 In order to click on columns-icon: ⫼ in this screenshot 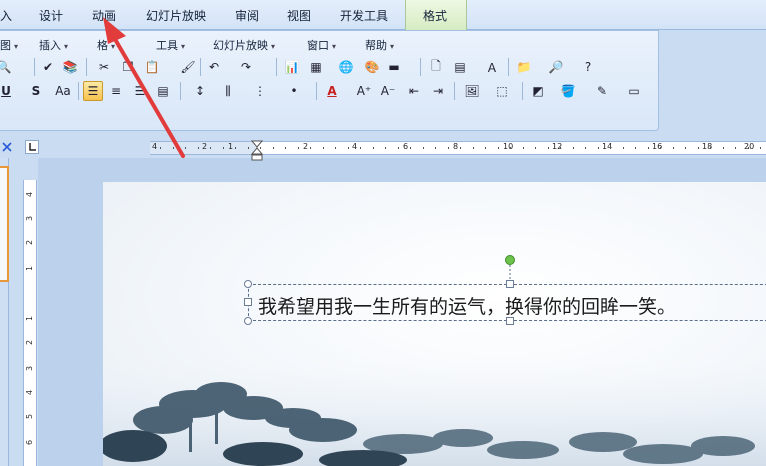, I will do `click(228, 91)`.